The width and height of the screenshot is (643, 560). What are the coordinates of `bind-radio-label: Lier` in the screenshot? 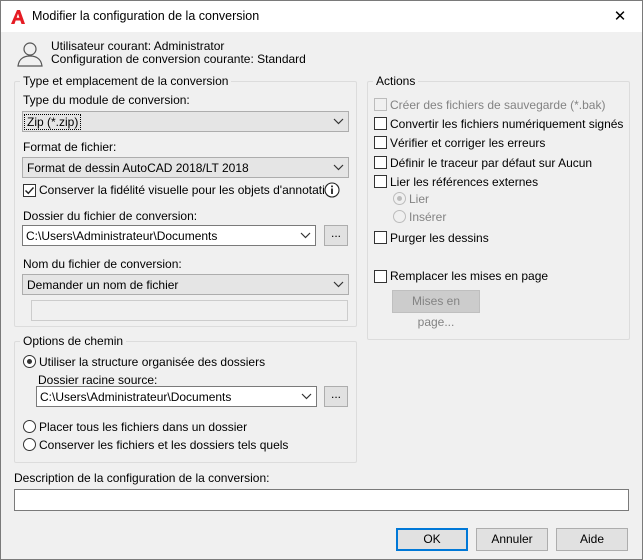 It's located at (419, 199).